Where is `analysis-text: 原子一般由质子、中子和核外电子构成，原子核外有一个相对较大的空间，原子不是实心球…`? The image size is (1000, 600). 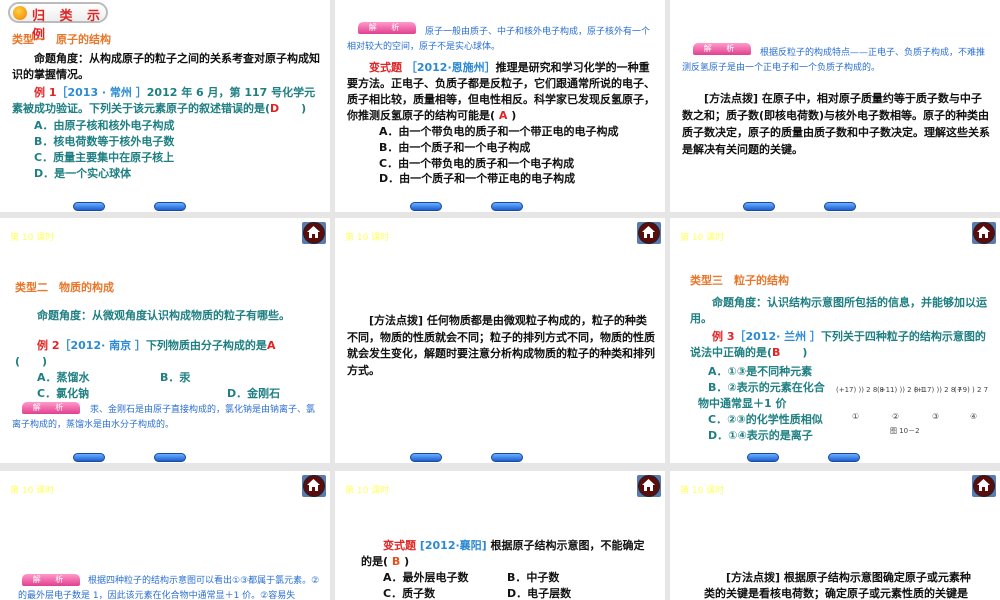 analysis-text: 原子一般由质子、中子和核外电子构成，原子核外有一个相对较大的空间，原子不是实心球… is located at coordinates (499, 39).